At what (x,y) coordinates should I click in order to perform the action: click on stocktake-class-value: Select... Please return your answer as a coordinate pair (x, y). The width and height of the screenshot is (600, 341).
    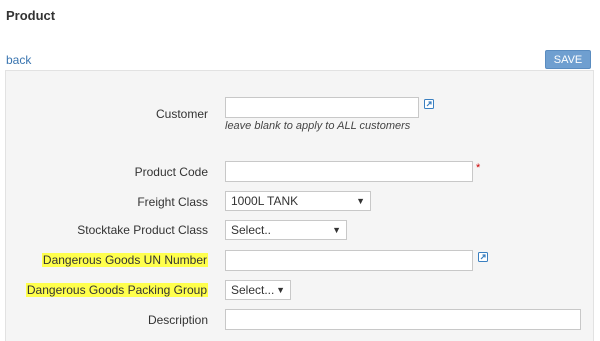
    Looking at the image, I should click on (251, 230).